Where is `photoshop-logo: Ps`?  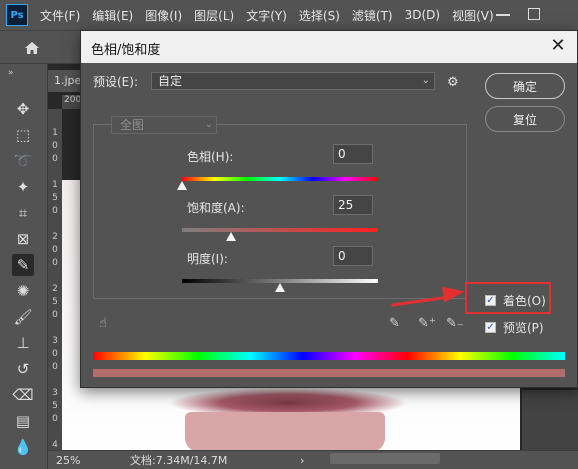 photoshop-logo: Ps is located at coordinates (17, 15).